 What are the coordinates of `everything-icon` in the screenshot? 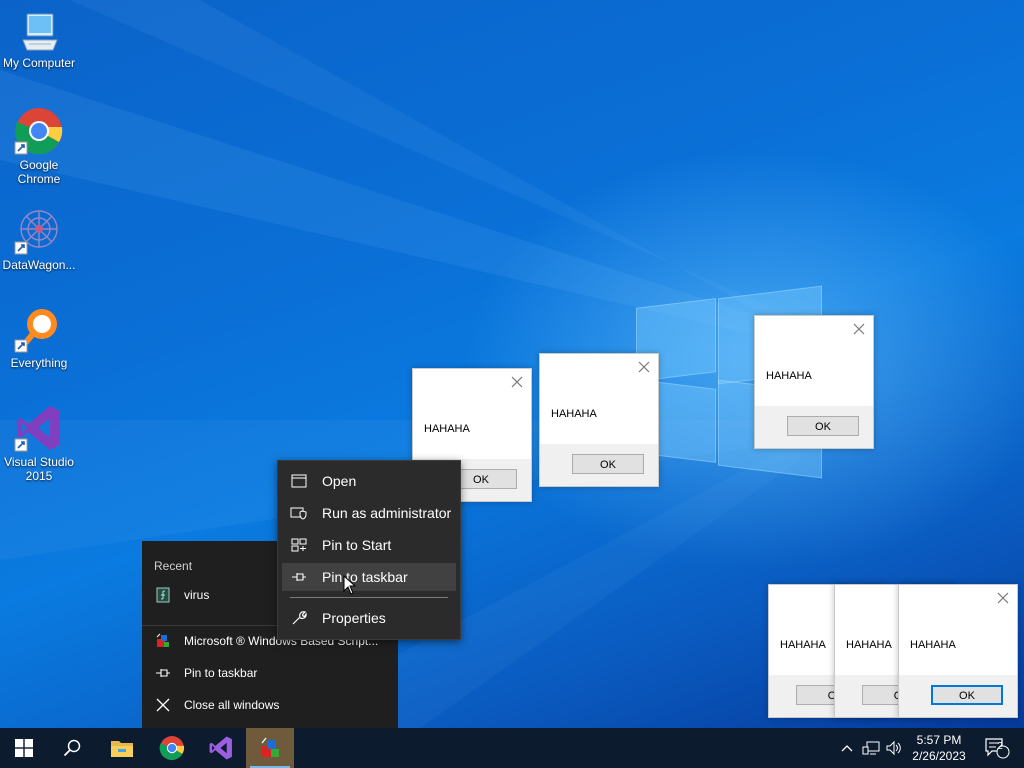 It's located at (35, 331).